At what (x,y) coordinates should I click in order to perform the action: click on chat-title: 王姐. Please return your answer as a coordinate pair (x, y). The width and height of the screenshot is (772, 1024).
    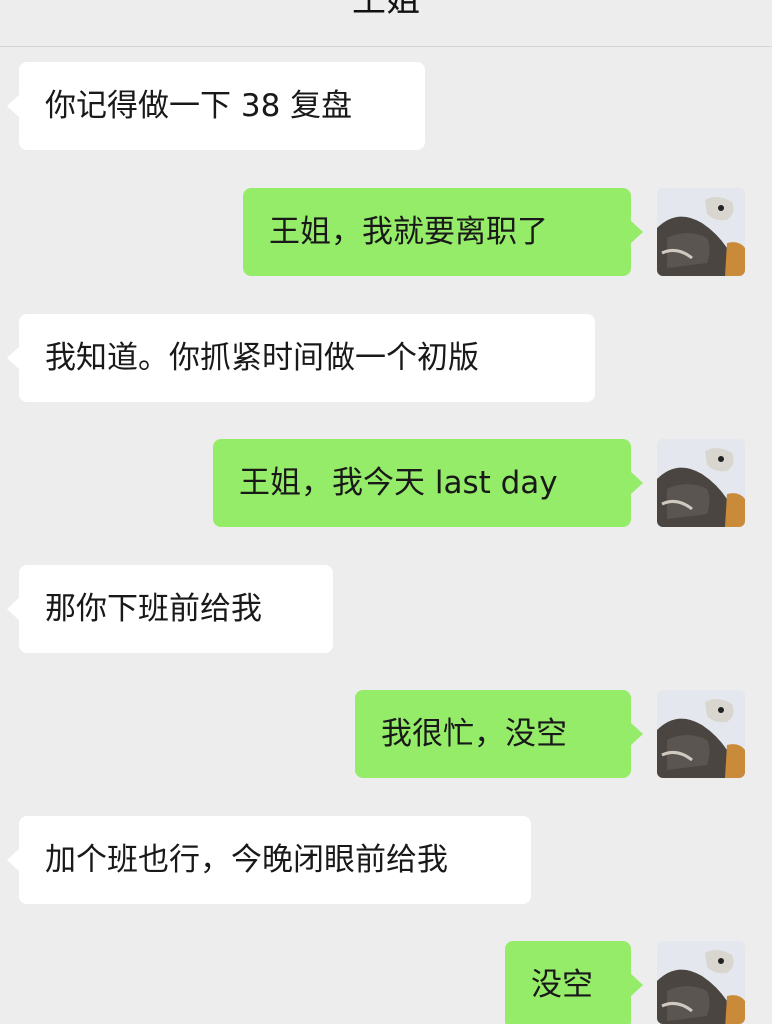
    Looking at the image, I should click on (386, 10).